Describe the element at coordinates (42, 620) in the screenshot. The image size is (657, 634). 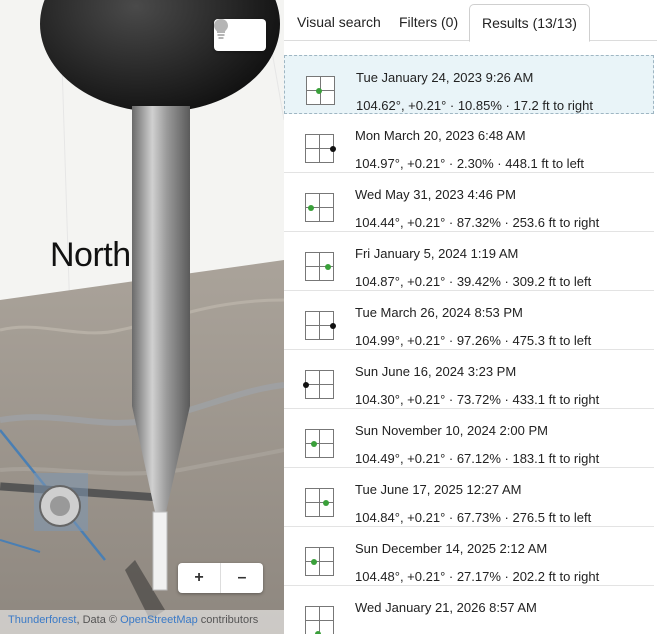
I see `thunderforest-link: Thunderforest` at that location.